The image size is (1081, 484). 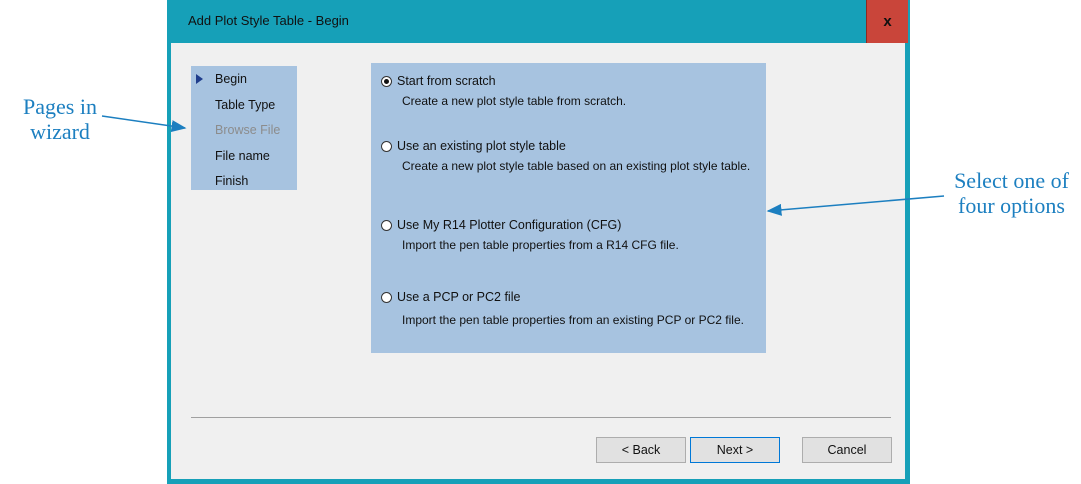 What do you see at coordinates (60, 131) in the screenshot?
I see `annotation-left-line2: wizard` at bounding box center [60, 131].